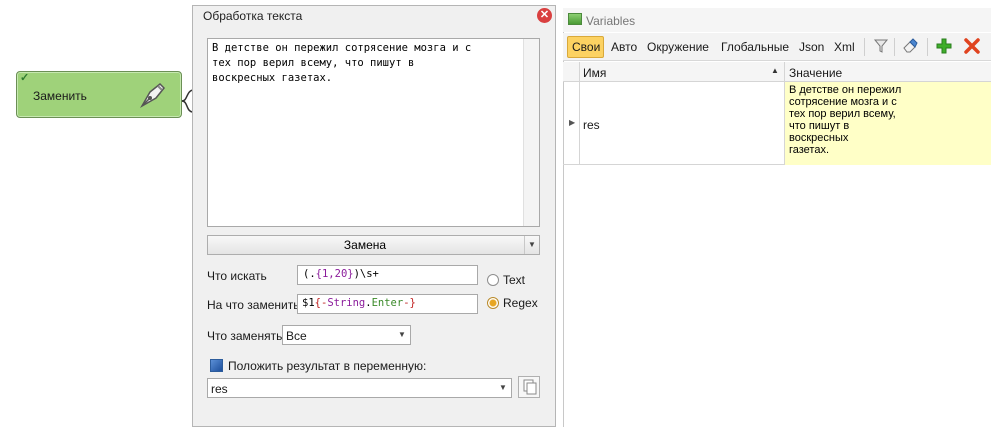  Describe the element at coordinates (253, 305) in the screenshot. I see `replace-label: На что заменить` at that location.